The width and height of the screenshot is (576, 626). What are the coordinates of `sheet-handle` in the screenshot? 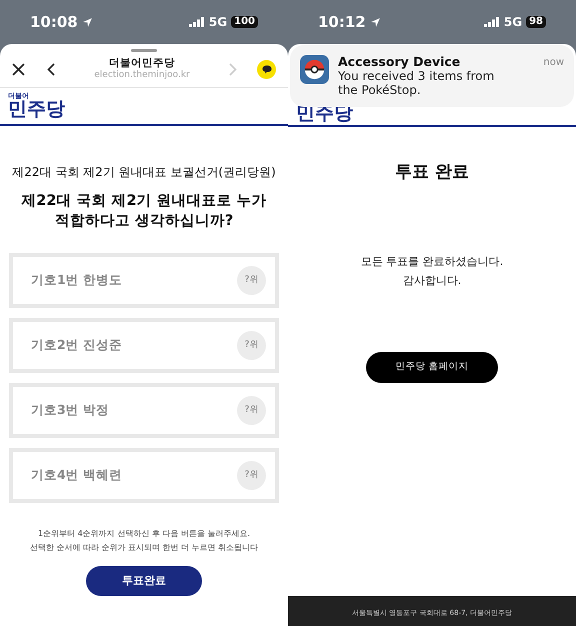 It's located at (144, 50).